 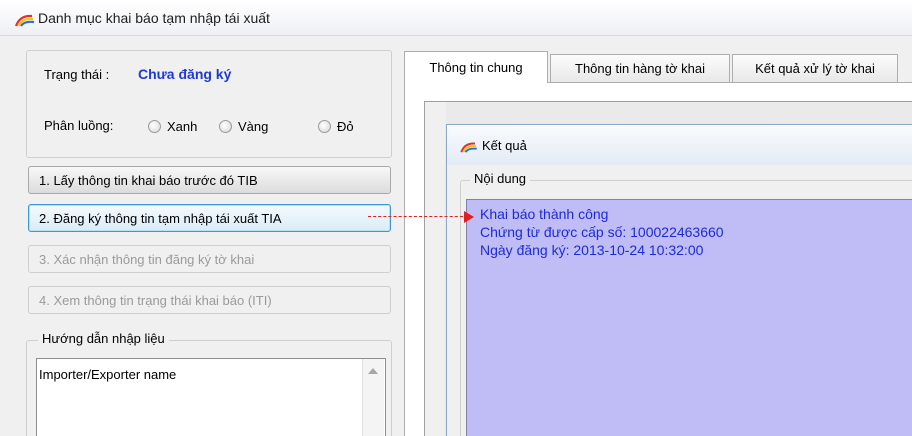 What do you see at coordinates (418, 216) in the screenshot?
I see `pointer-arrow-line` at bounding box center [418, 216].